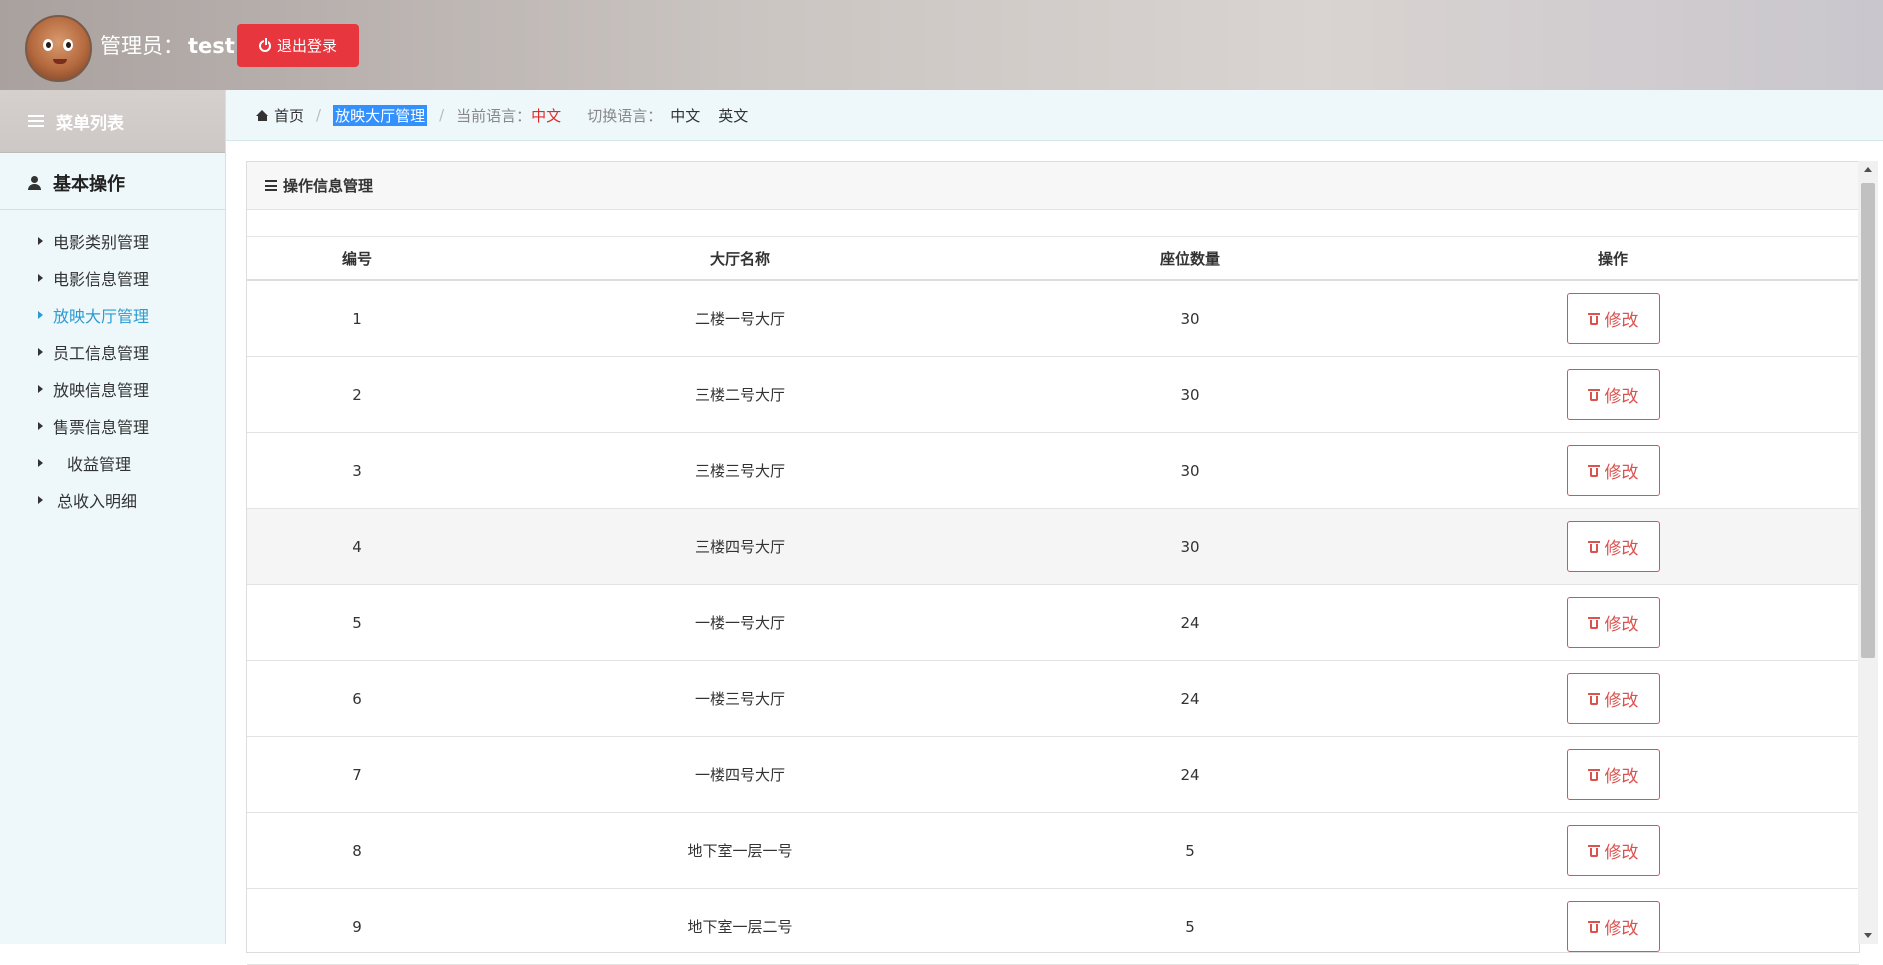 This screenshot has height=965, width=1883. I want to click on logout-button: 退出登录, so click(298, 45).